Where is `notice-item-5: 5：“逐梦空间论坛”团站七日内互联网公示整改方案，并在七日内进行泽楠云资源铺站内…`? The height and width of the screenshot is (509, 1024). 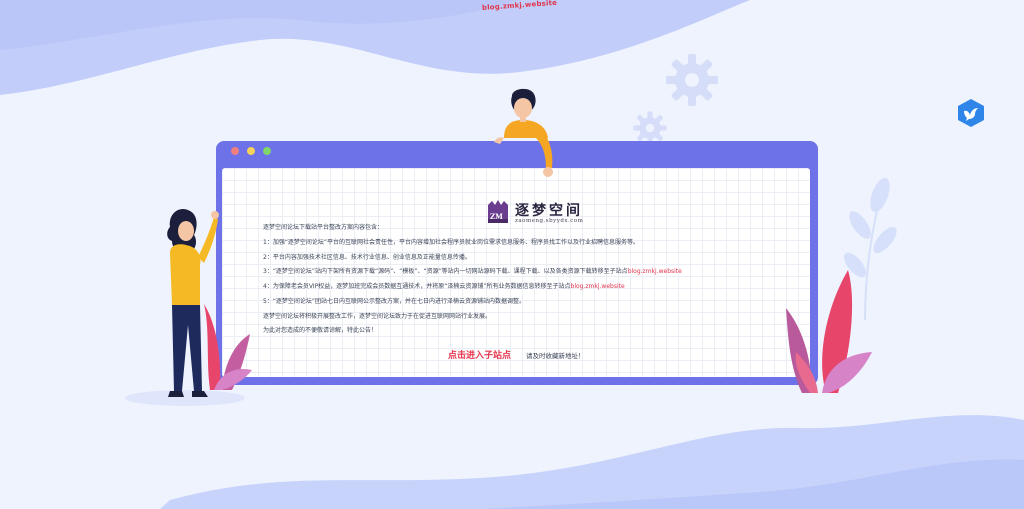 notice-item-5: 5：“逐梦空间论坛”团站七日内互联网公示整改方案，并在七日内进行泽楠云资源铺站内… is located at coordinates (394, 301).